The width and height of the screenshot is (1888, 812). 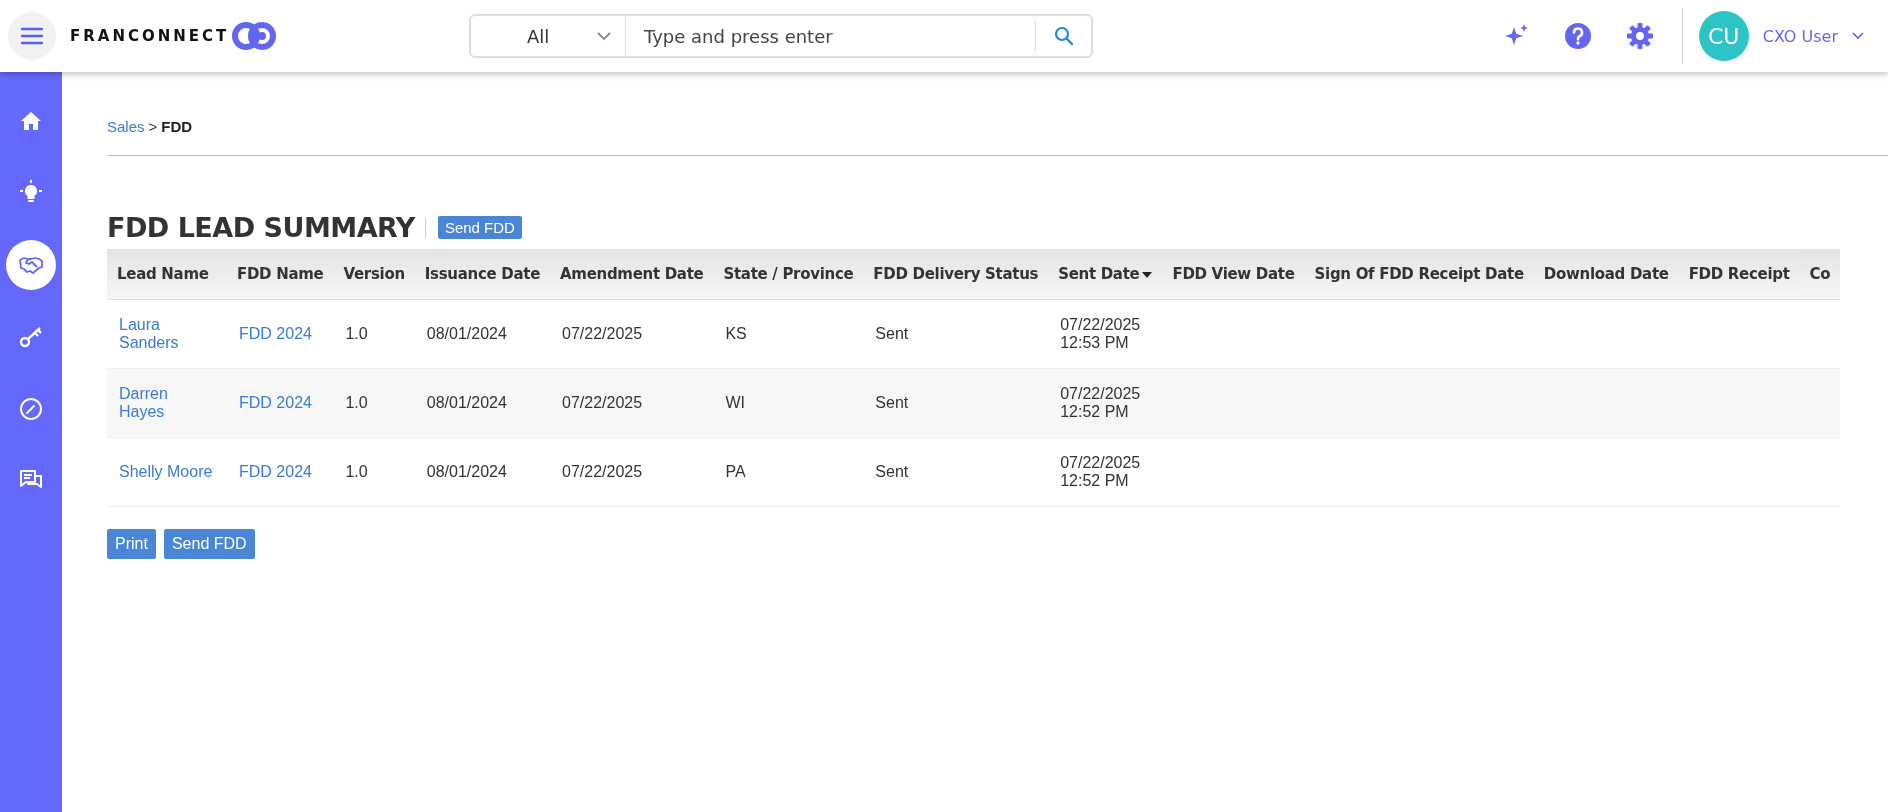 What do you see at coordinates (788, 274) in the screenshot?
I see `column-header: State / Province` at bounding box center [788, 274].